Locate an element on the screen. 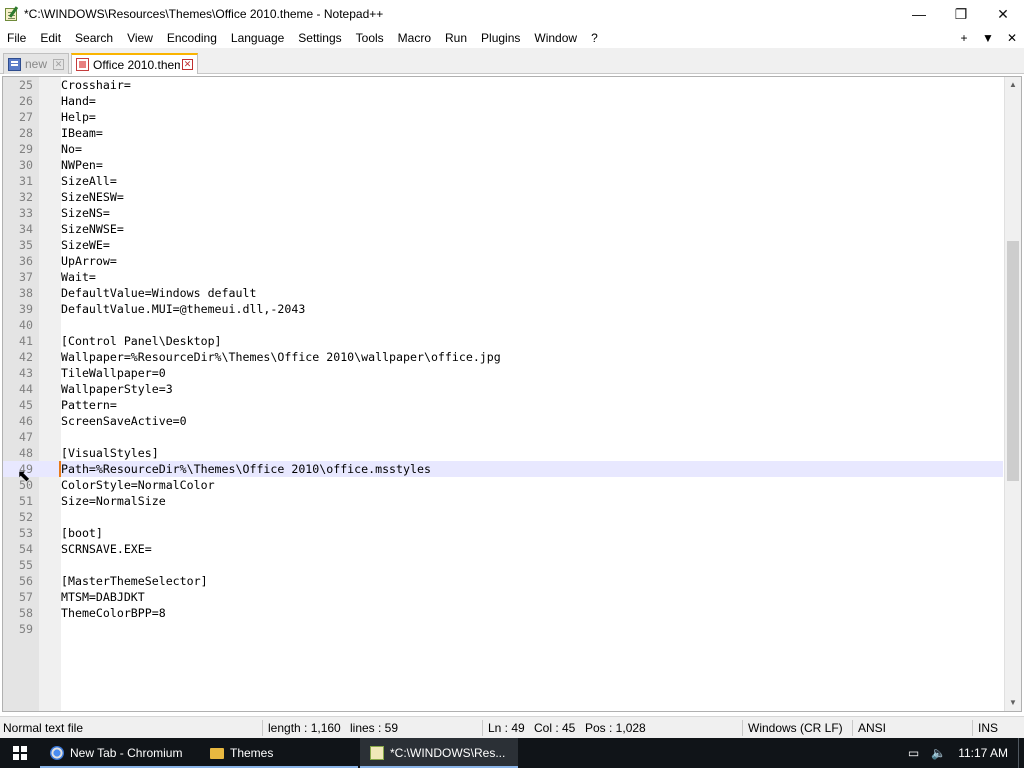 The width and height of the screenshot is (1024, 768). maximize-button: ❐ is located at coordinates (961, 14).